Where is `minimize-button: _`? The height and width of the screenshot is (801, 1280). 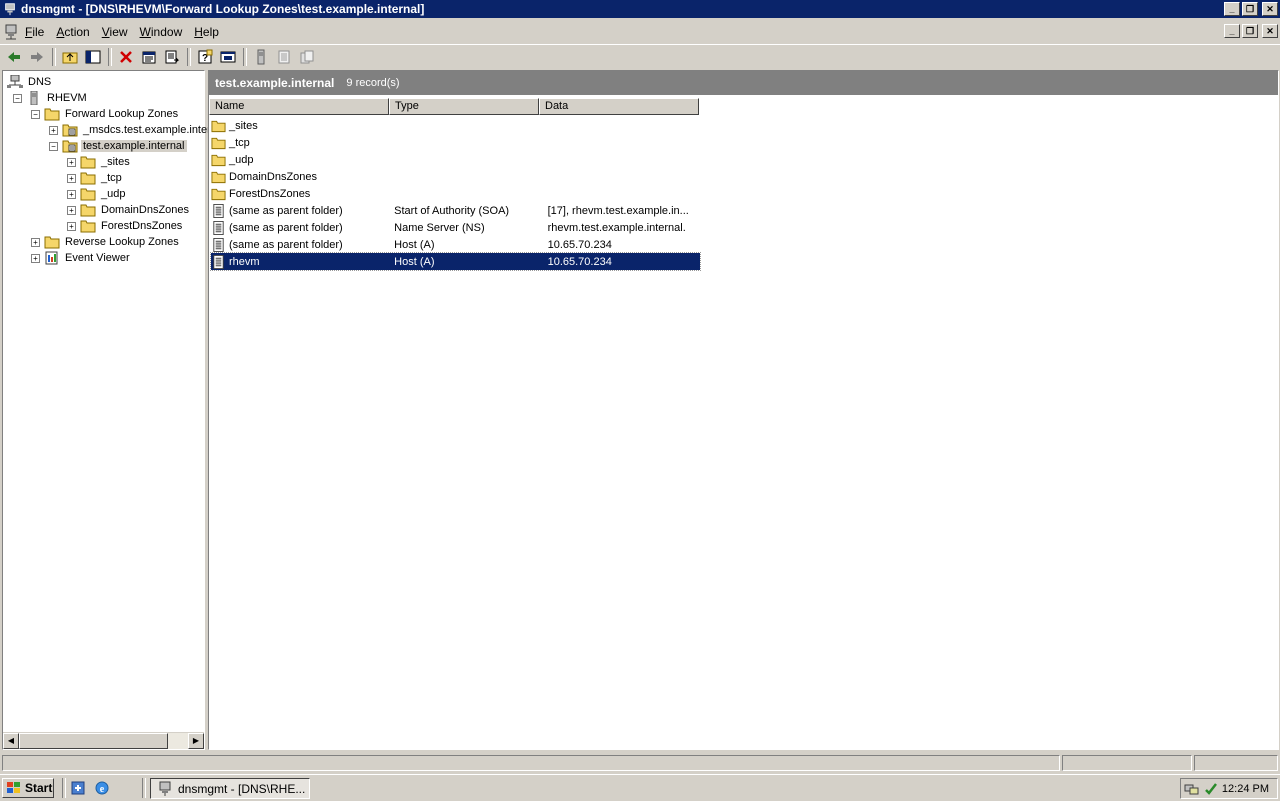
minimize-button: _ is located at coordinates (1232, 9).